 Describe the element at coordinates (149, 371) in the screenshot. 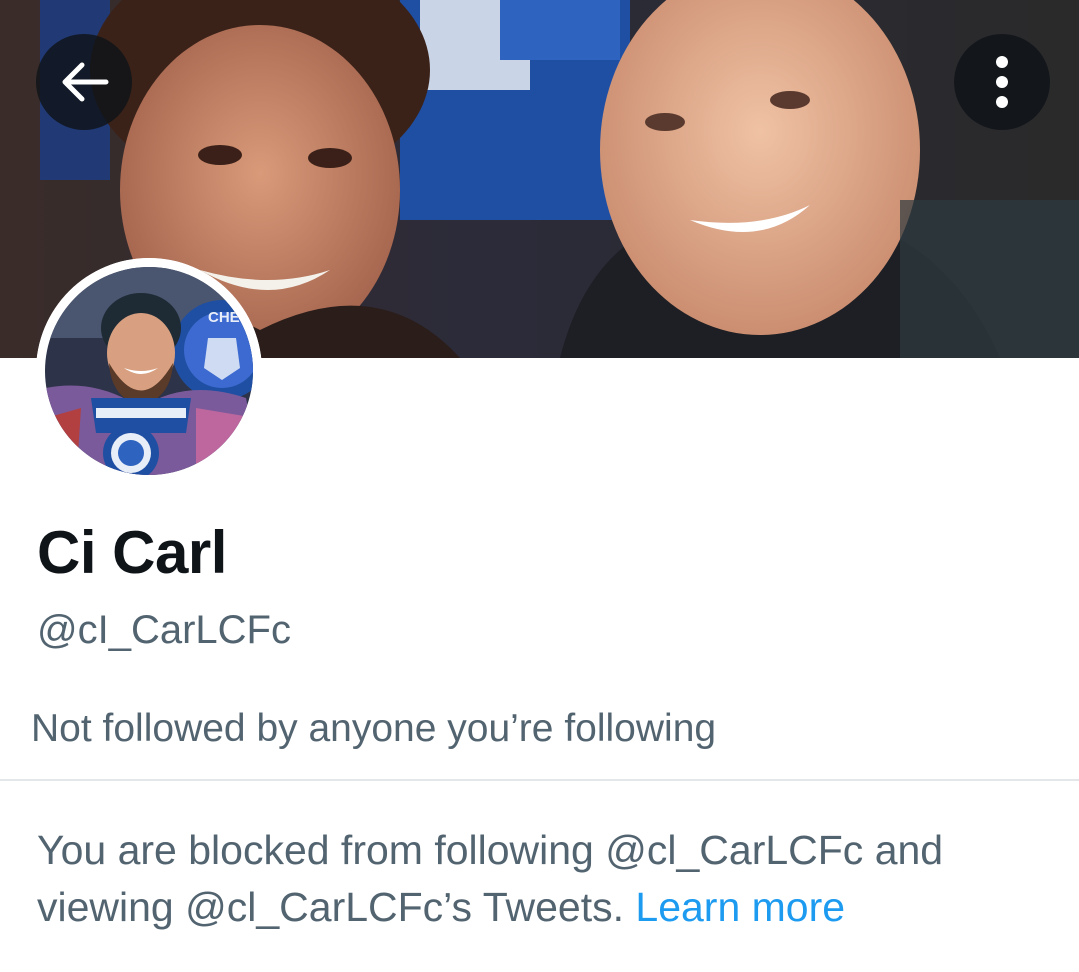

I see `profile-avatar: CHE` at that location.